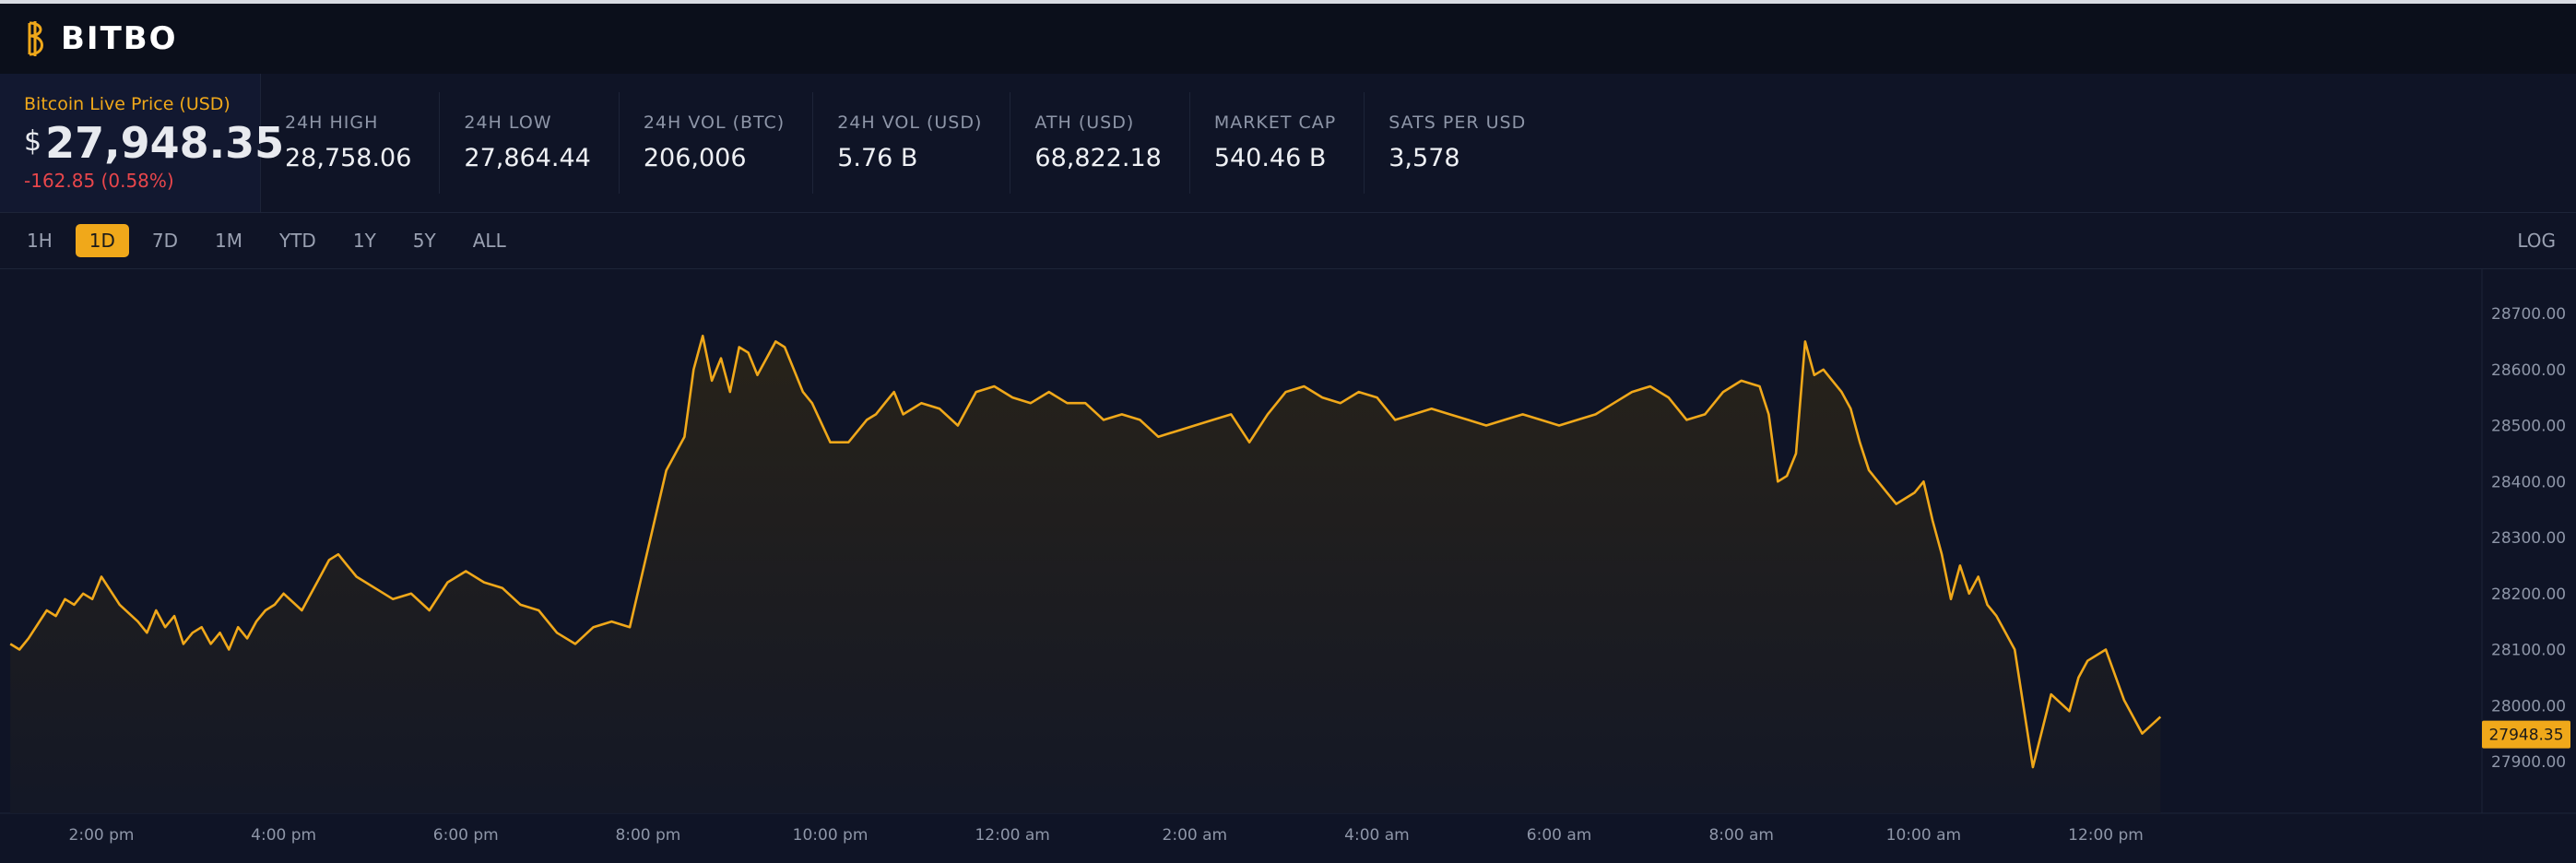  I want to click on y-tick-label: 28400.00, so click(2528, 482).